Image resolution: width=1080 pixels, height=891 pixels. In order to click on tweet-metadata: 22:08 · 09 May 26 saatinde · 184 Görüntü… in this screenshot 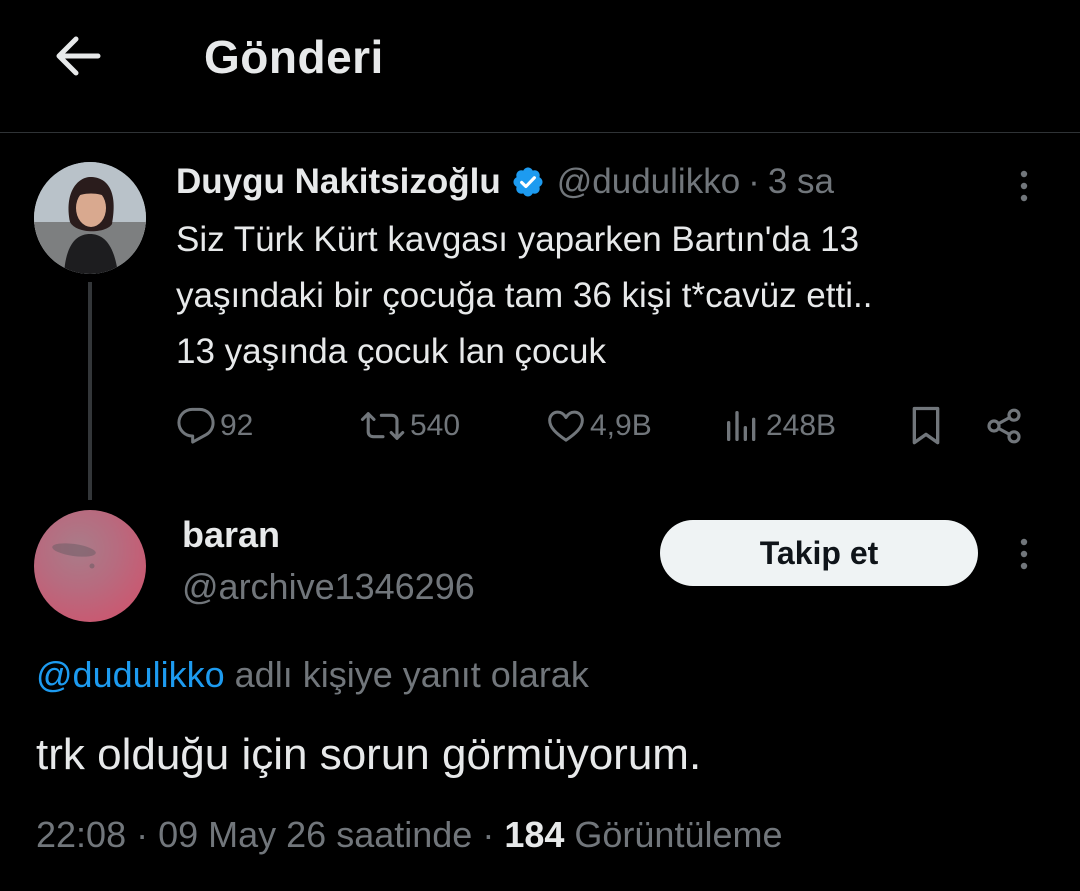, I will do `click(409, 835)`.